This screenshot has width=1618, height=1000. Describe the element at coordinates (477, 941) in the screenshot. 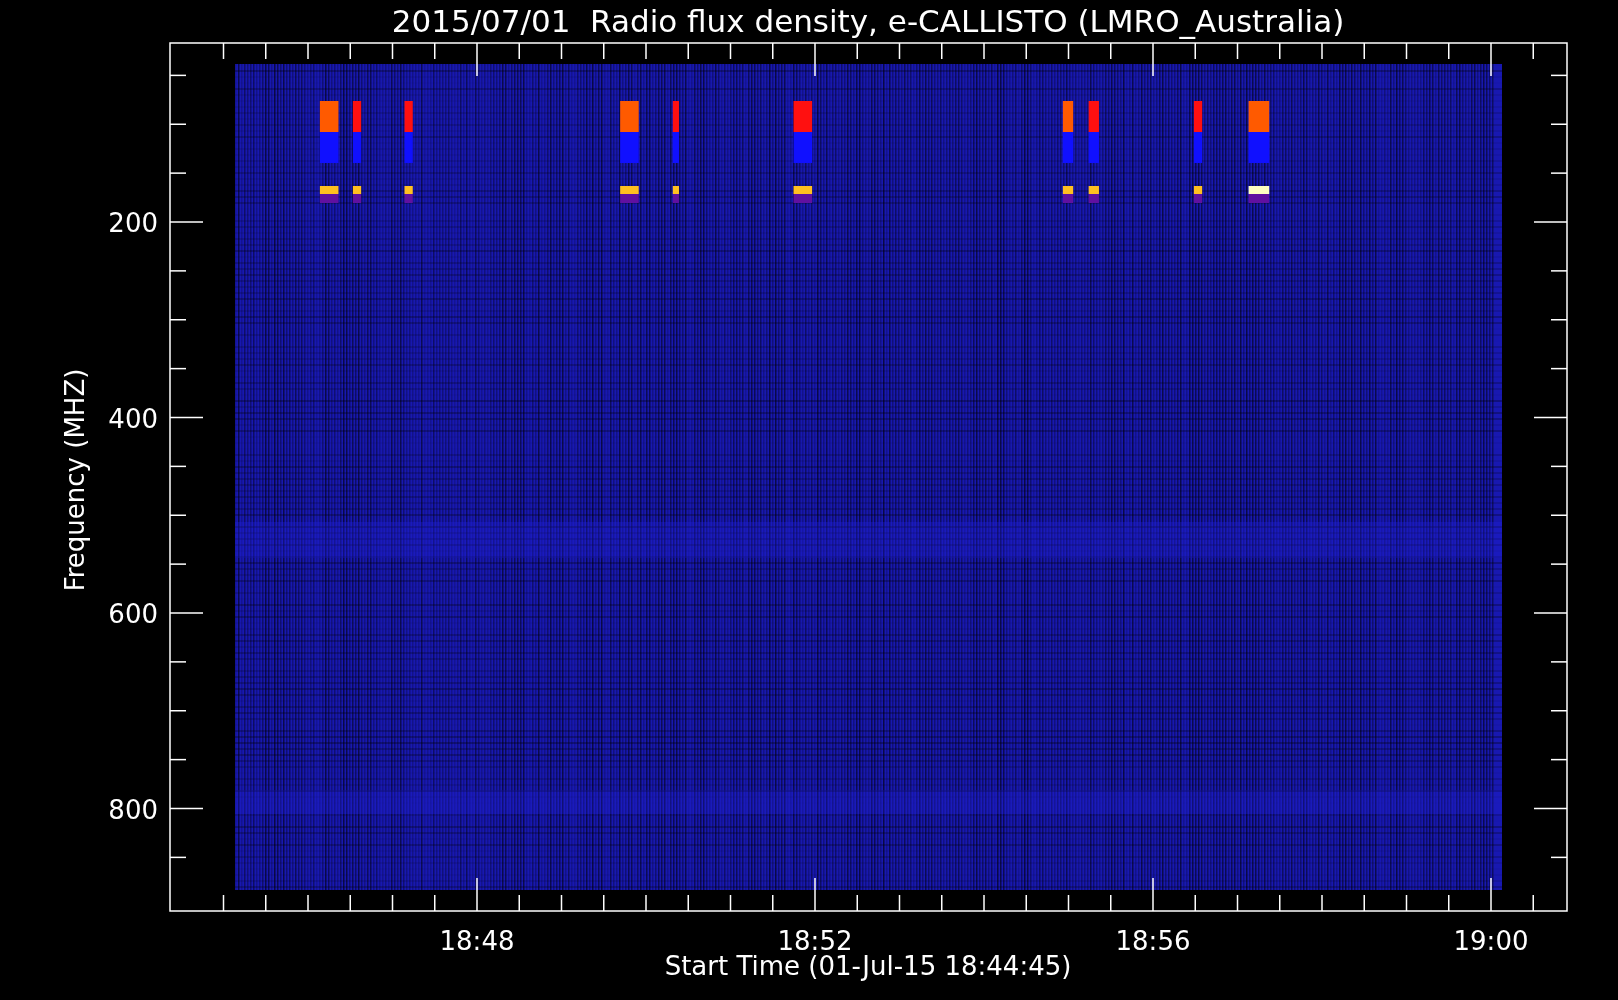

I see `x-tick-label: 18:48` at that location.